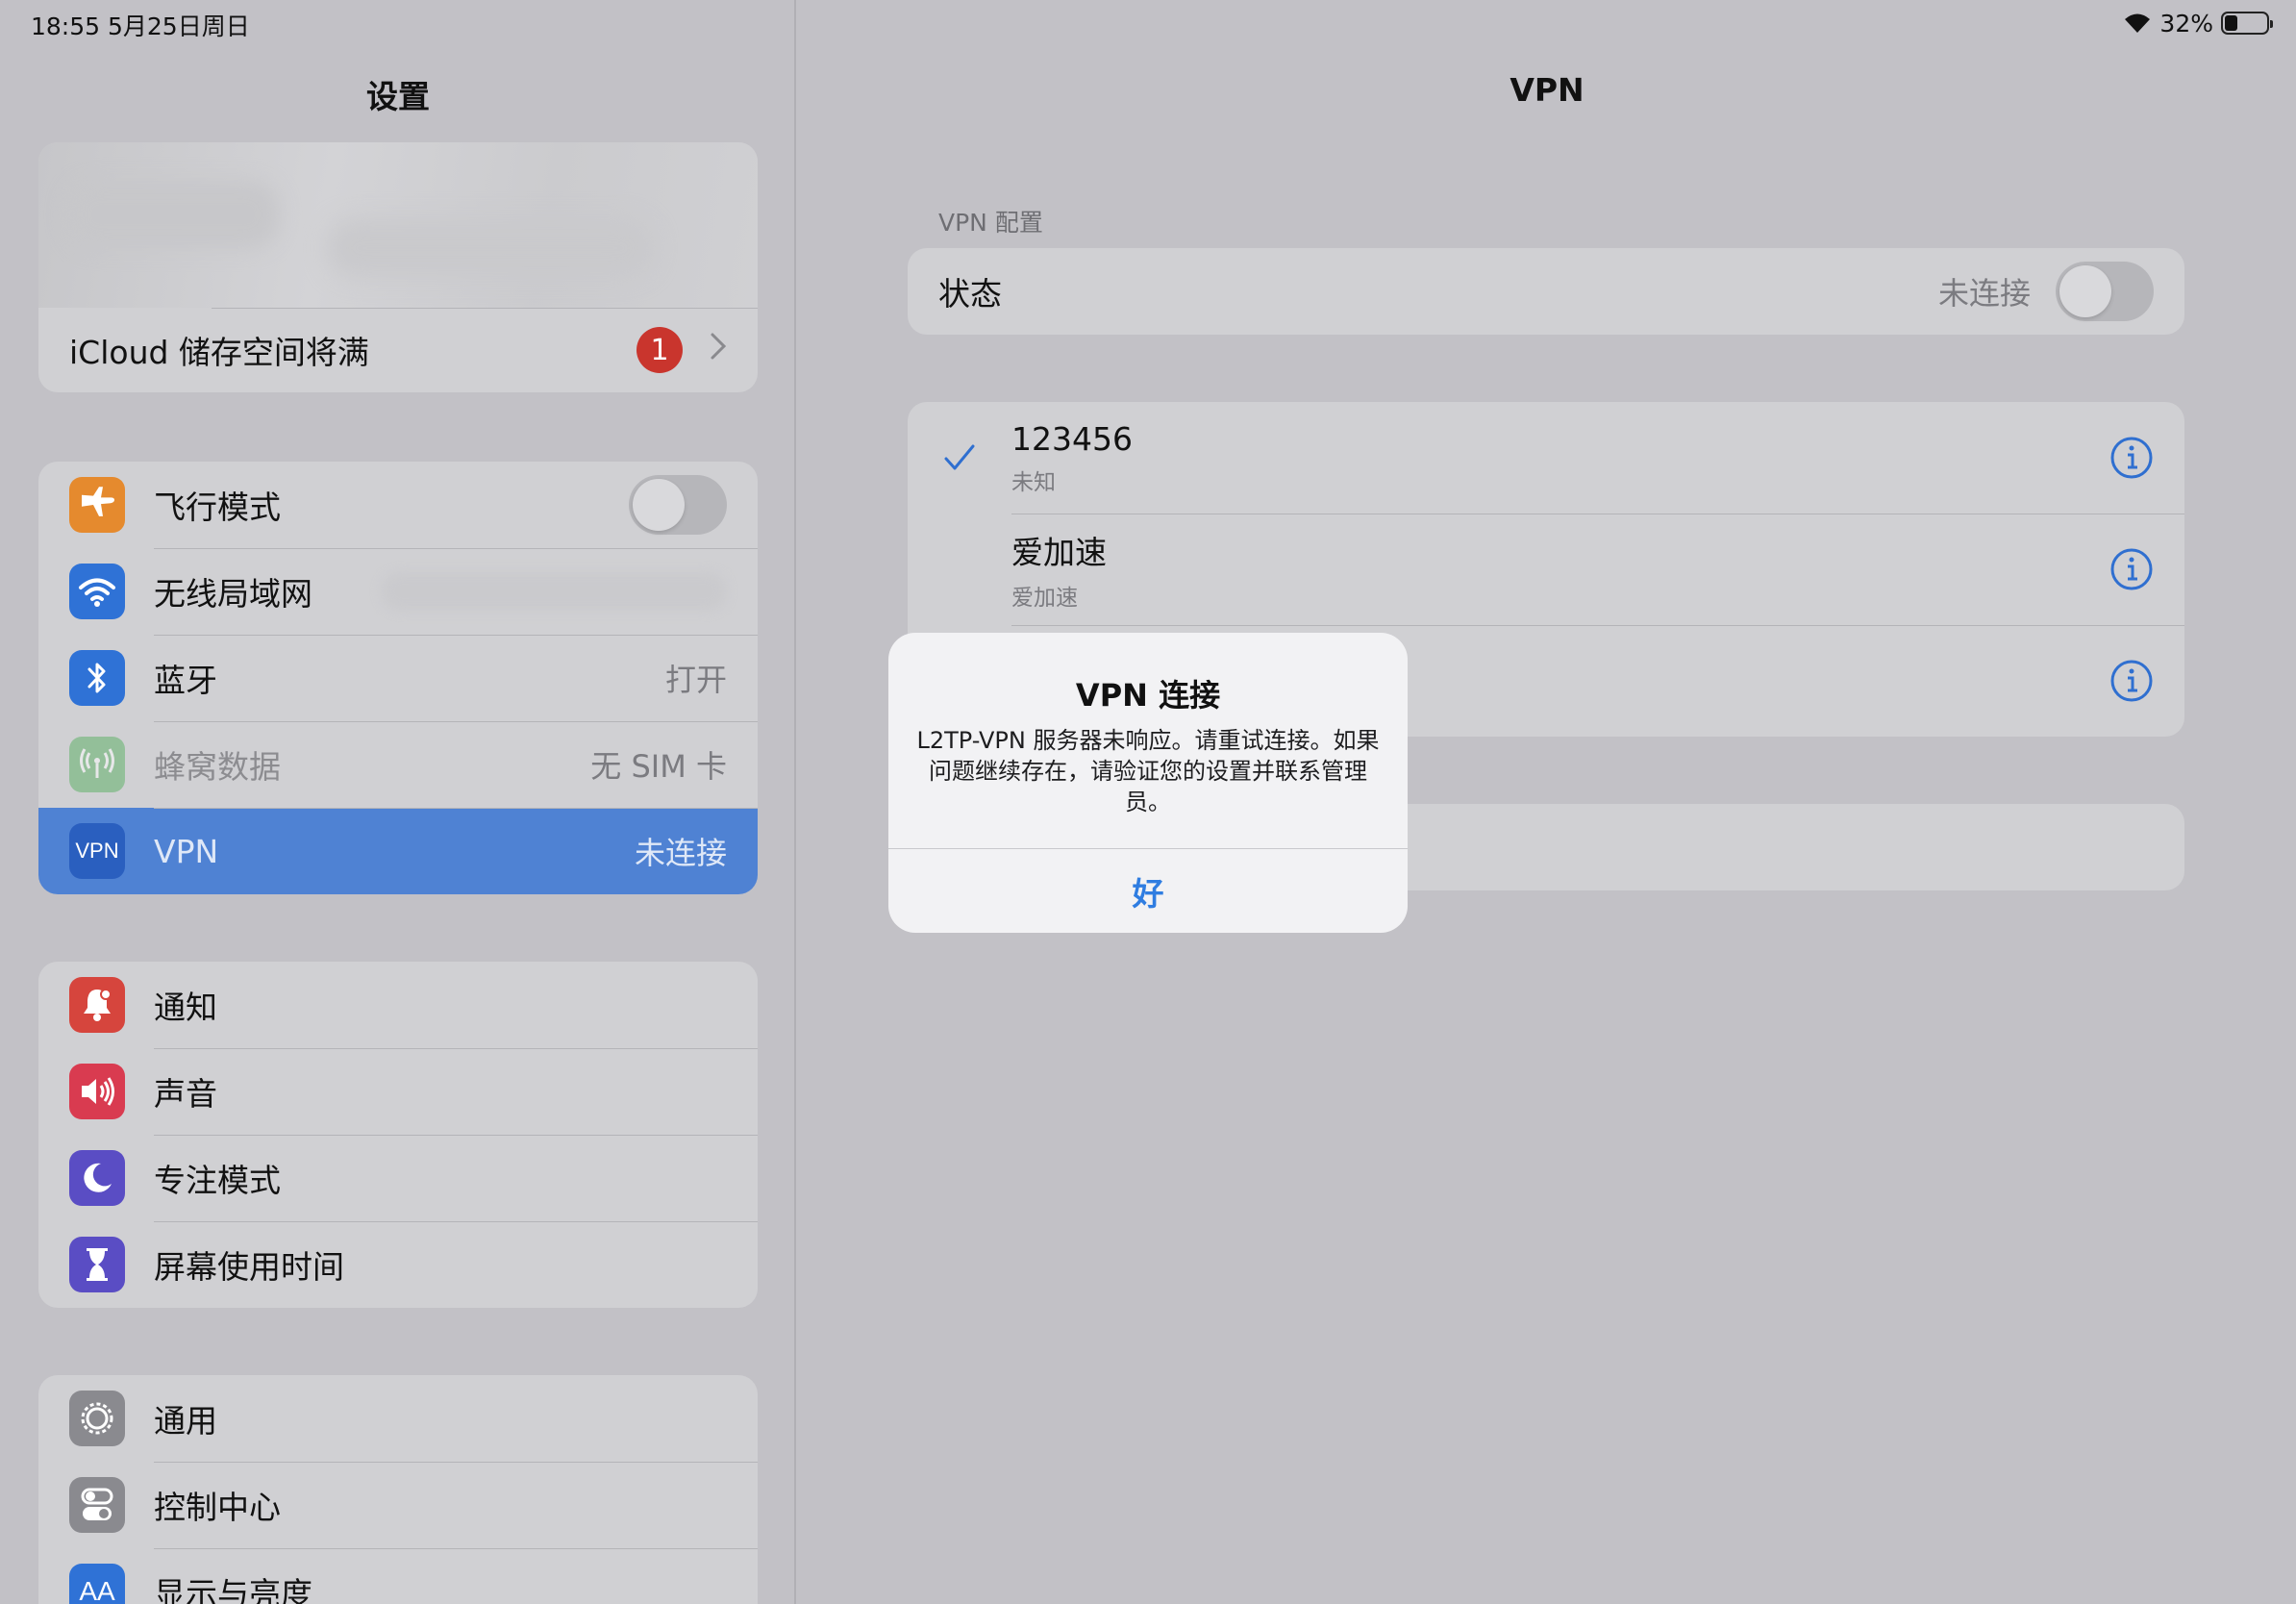 This screenshot has height=1604, width=2296. Describe the element at coordinates (219, 352) in the screenshot. I see `icloud-storage-label: iCloud 储存空间将满` at that location.